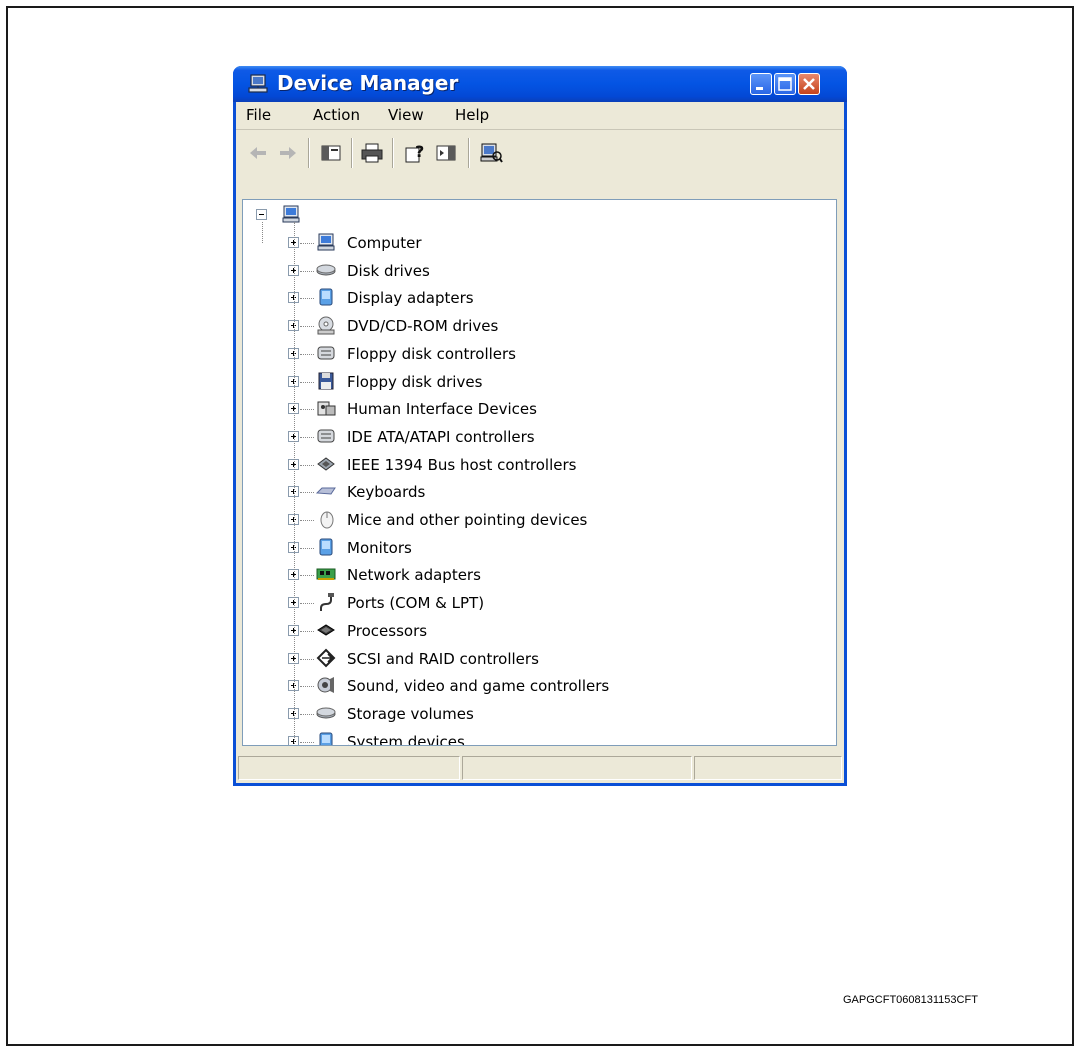  What do you see at coordinates (443, 658) in the screenshot?
I see `tree-category-label: SCSI and RAID controllers` at bounding box center [443, 658].